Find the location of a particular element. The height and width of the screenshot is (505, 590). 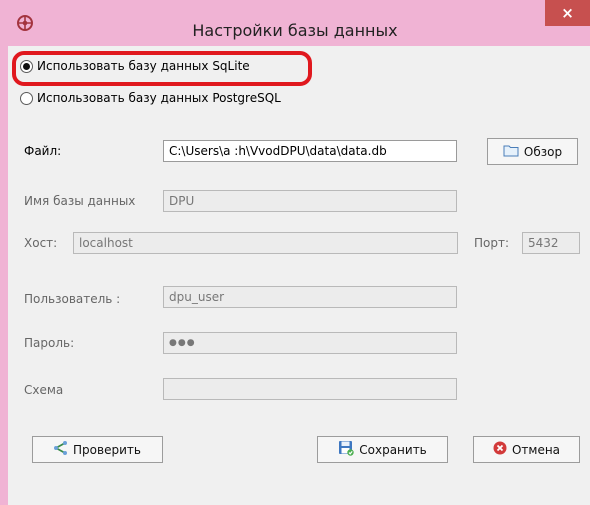

sqlite-option: Использовать базу данных SqLite is located at coordinates (135, 66).